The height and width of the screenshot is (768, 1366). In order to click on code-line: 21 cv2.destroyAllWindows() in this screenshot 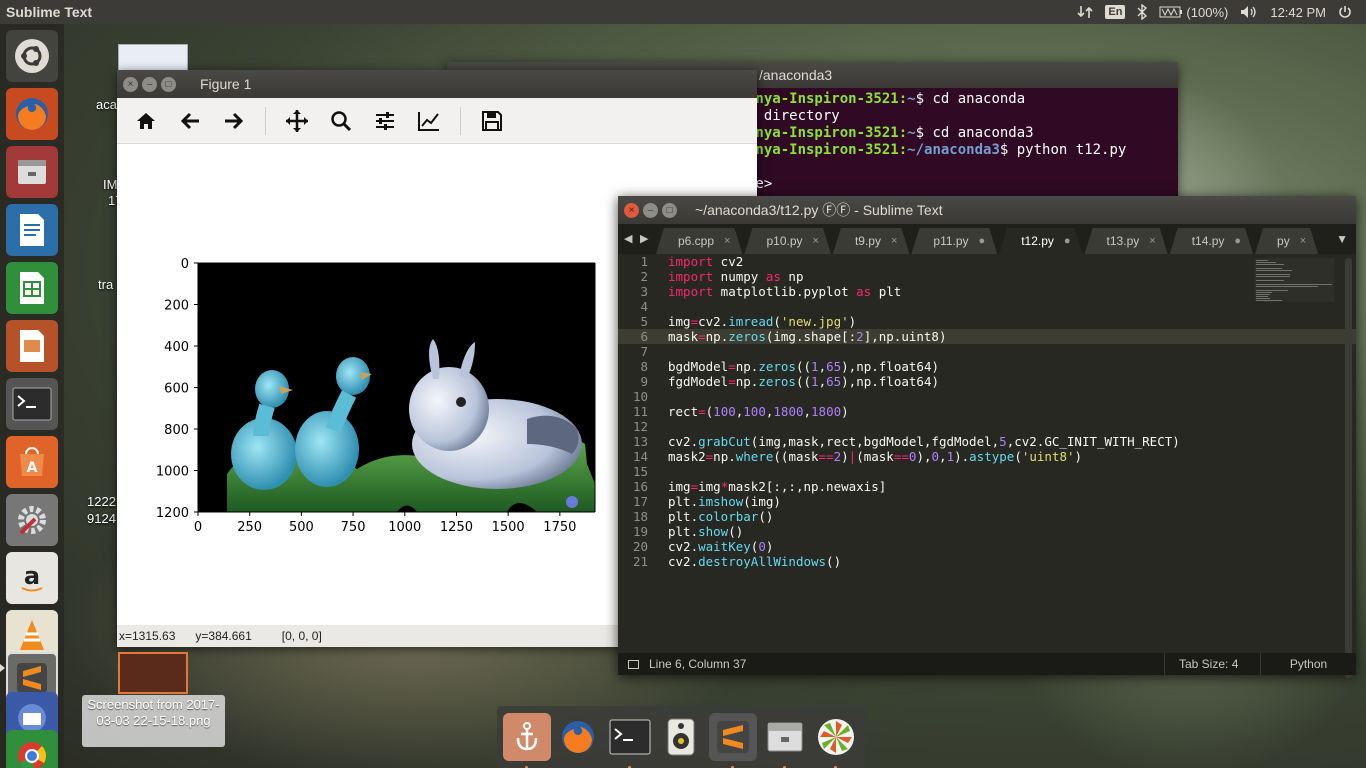, I will do `click(987, 561)`.